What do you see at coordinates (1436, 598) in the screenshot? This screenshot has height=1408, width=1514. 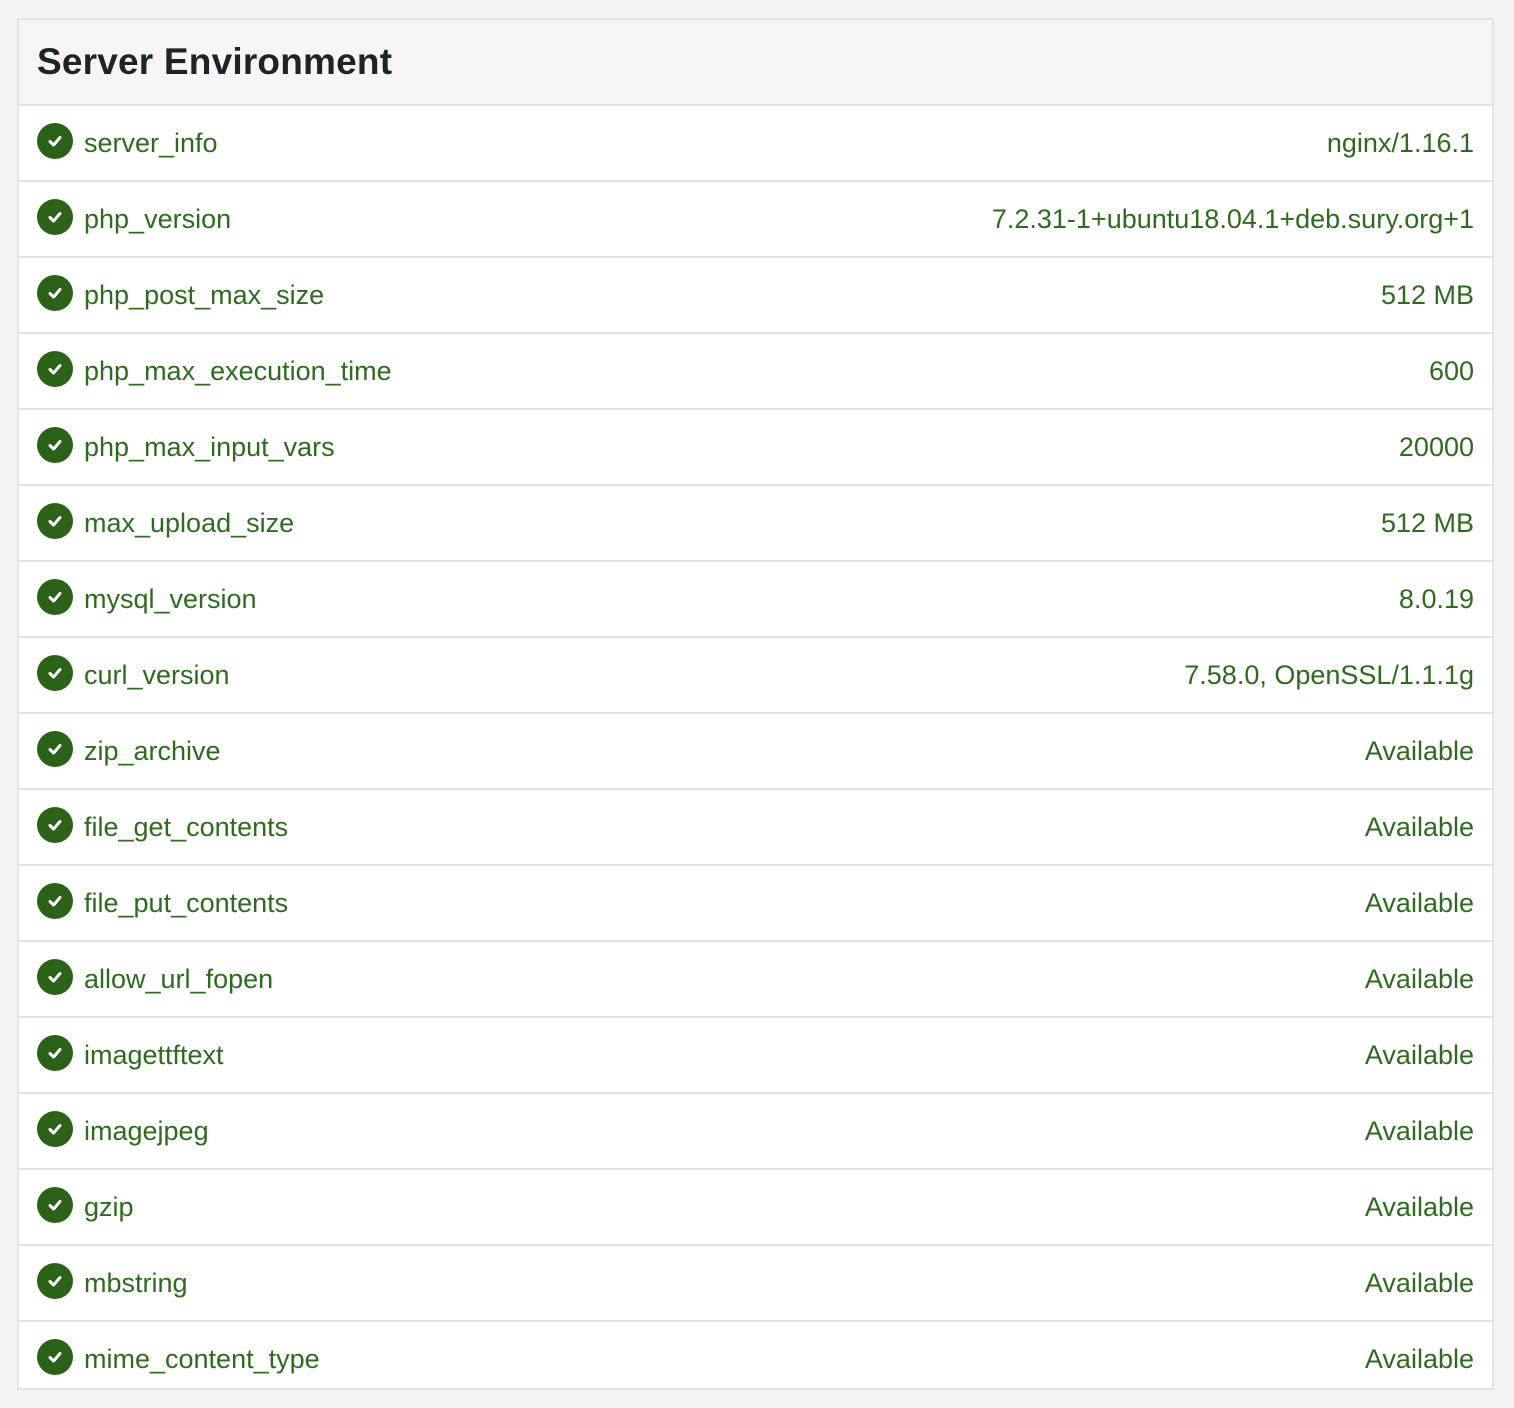 I see `row-value: 8.0.19` at bounding box center [1436, 598].